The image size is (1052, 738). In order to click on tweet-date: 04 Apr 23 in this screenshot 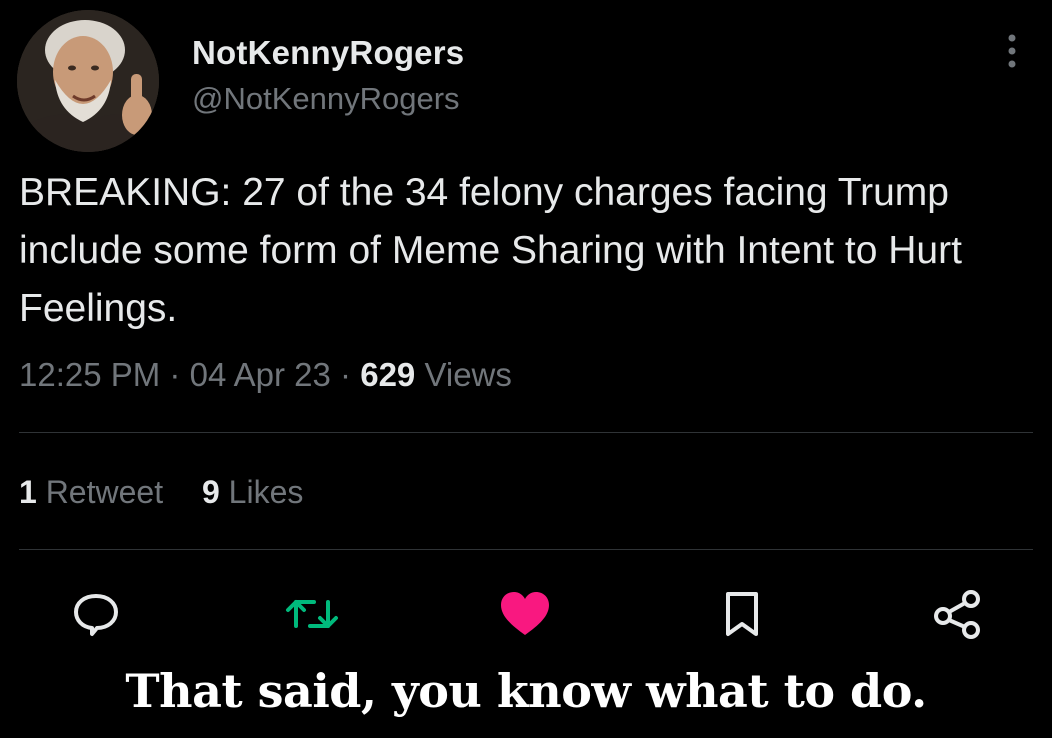, I will do `click(260, 374)`.